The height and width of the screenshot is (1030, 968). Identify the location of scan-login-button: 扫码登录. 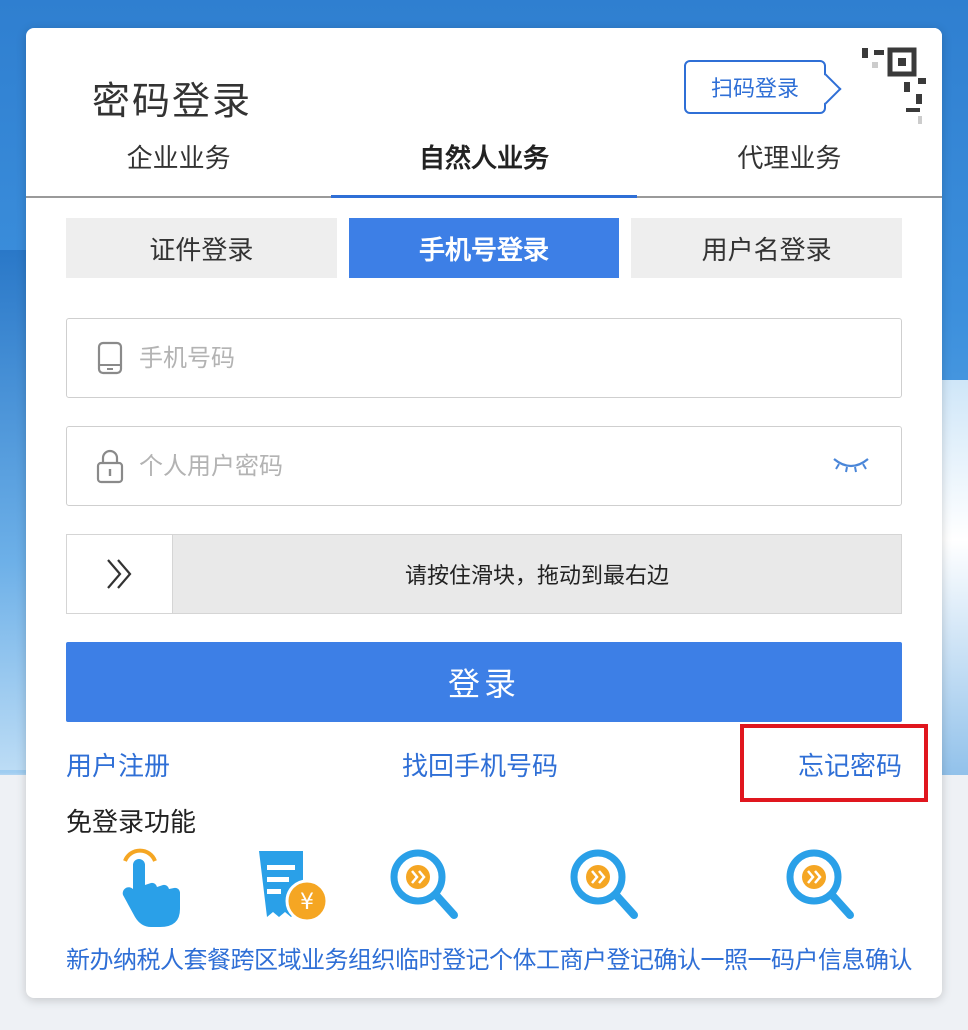
(755, 87).